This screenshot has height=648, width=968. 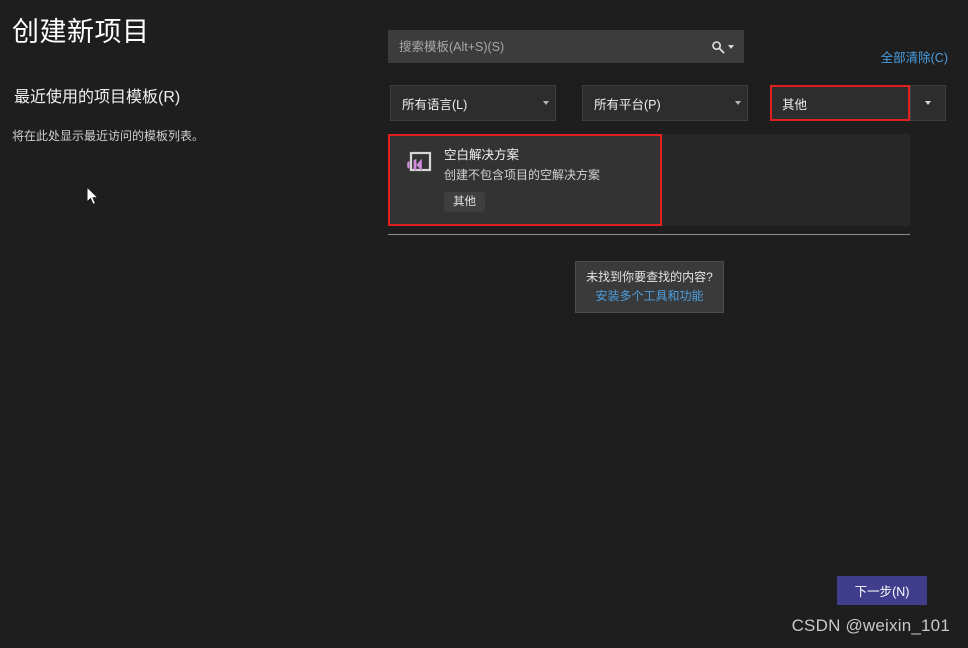 What do you see at coordinates (649, 297) in the screenshot?
I see `install-more-tools-link: 安装多个工具和功能` at bounding box center [649, 297].